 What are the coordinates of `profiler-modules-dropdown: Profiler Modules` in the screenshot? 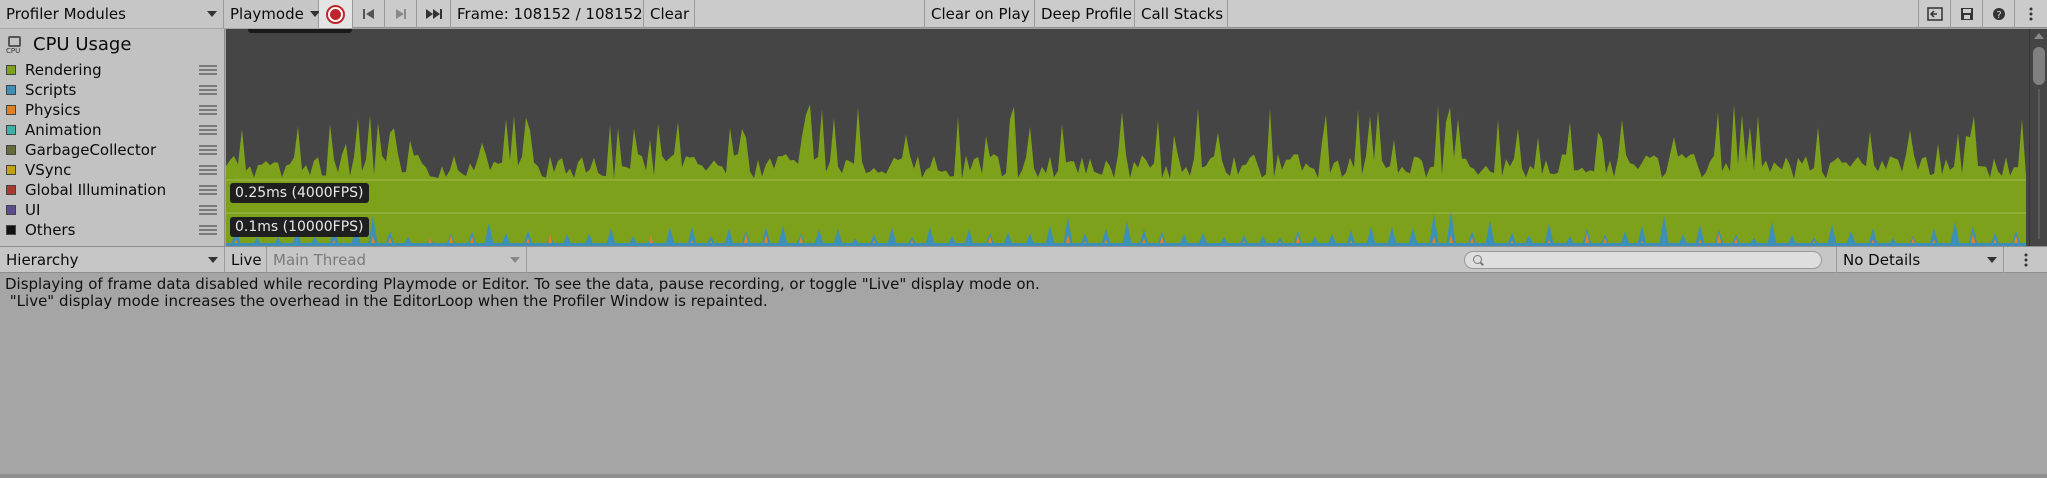 It's located at (112, 14).